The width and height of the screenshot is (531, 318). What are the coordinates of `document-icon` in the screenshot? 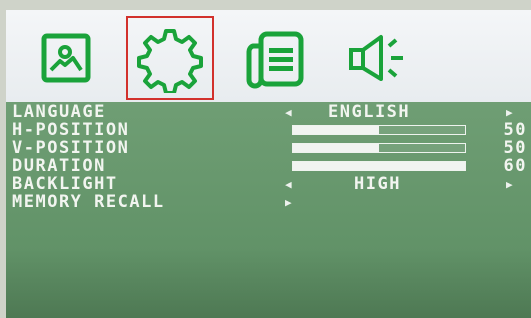 It's located at (275, 60).